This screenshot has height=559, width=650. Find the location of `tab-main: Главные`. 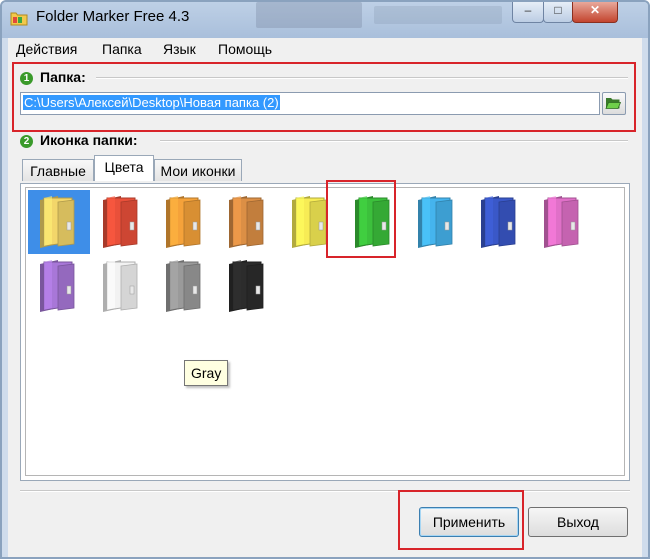

tab-main: Главные is located at coordinates (58, 170).